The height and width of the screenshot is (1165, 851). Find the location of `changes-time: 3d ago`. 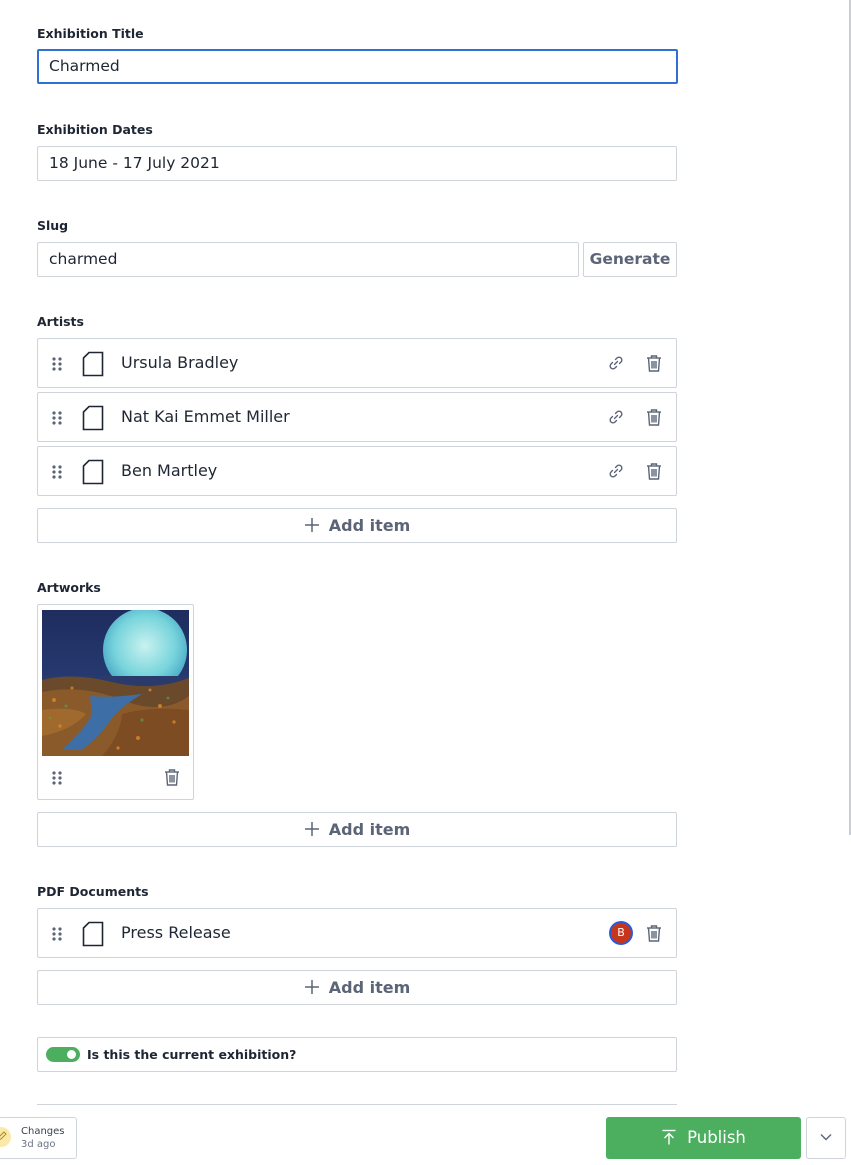

changes-time: 3d ago is located at coordinates (38, 1144).